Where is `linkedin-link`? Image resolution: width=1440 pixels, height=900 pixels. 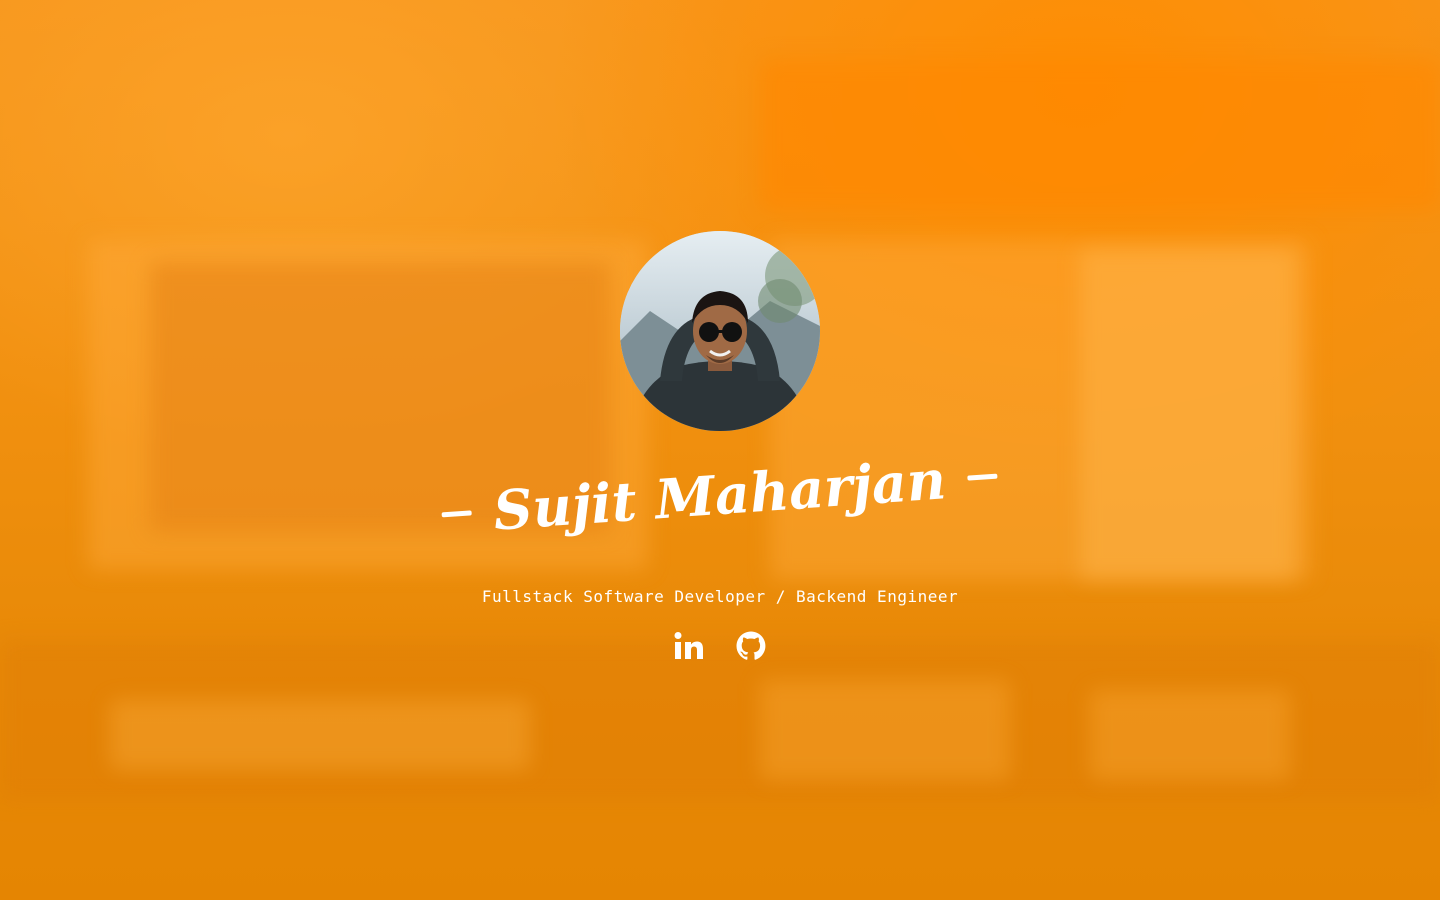 linkedin-link is located at coordinates (689, 646).